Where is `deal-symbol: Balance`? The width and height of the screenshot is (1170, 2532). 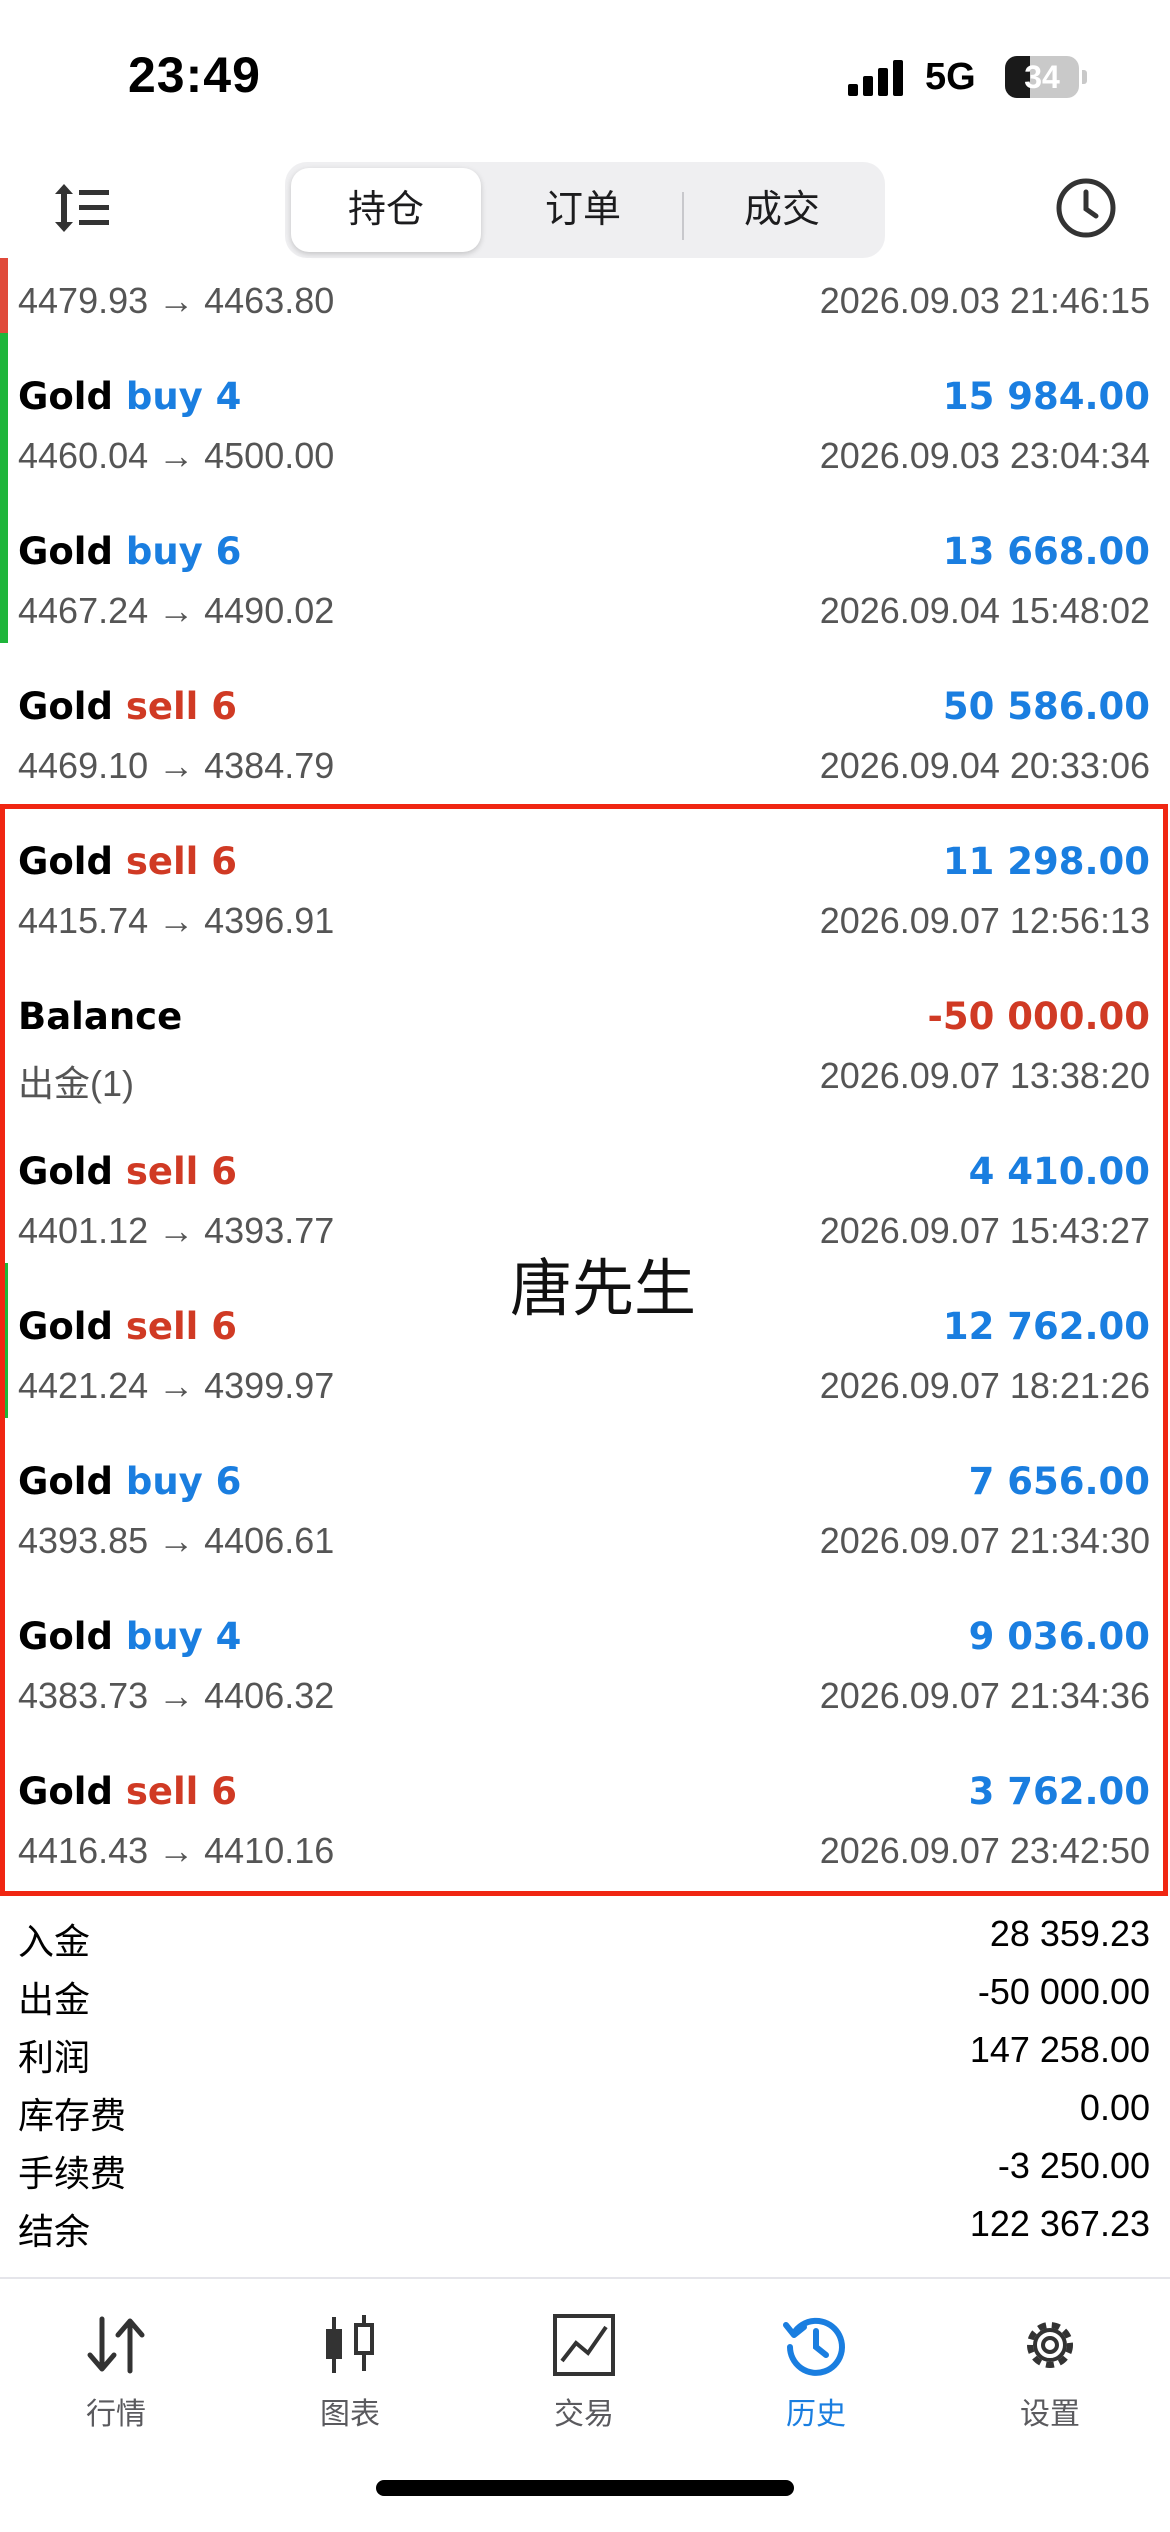
deal-symbol: Balance is located at coordinates (100, 1016).